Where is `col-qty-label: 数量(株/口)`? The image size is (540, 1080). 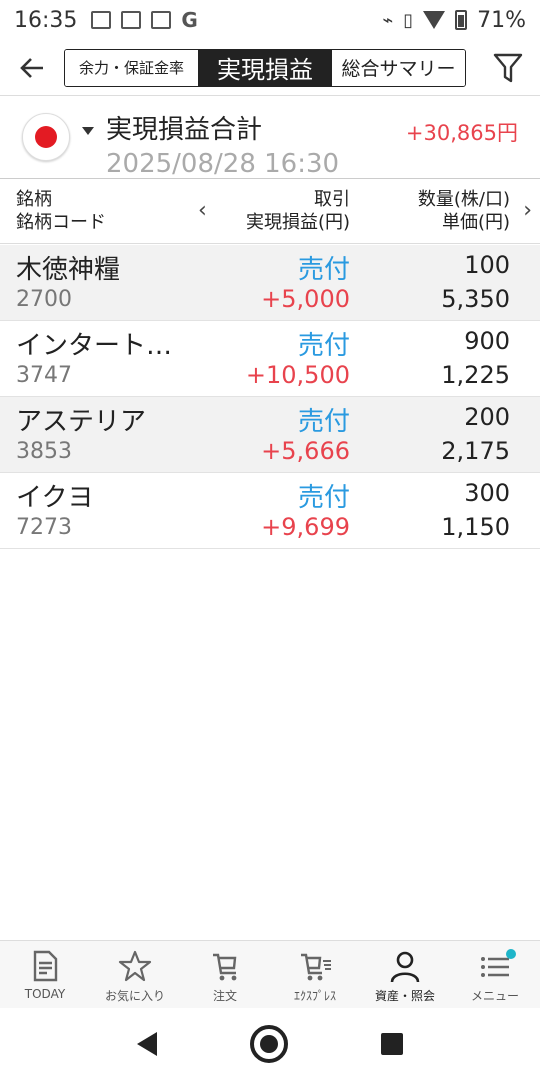
col-qty-label: 数量(株/口) is located at coordinates (463, 199).